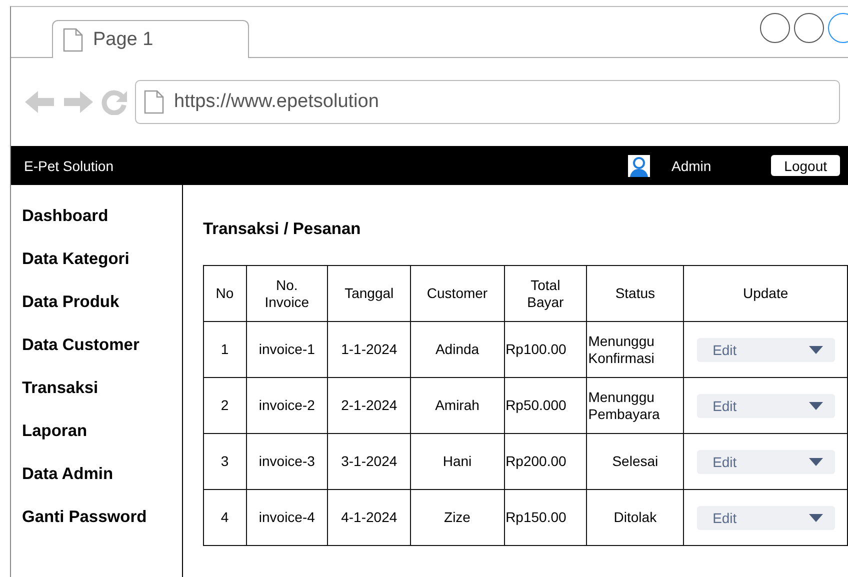 This screenshot has height=577, width=848. Describe the element at coordinates (225, 406) in the screenshot. I see `table-cell: 2` at that location.